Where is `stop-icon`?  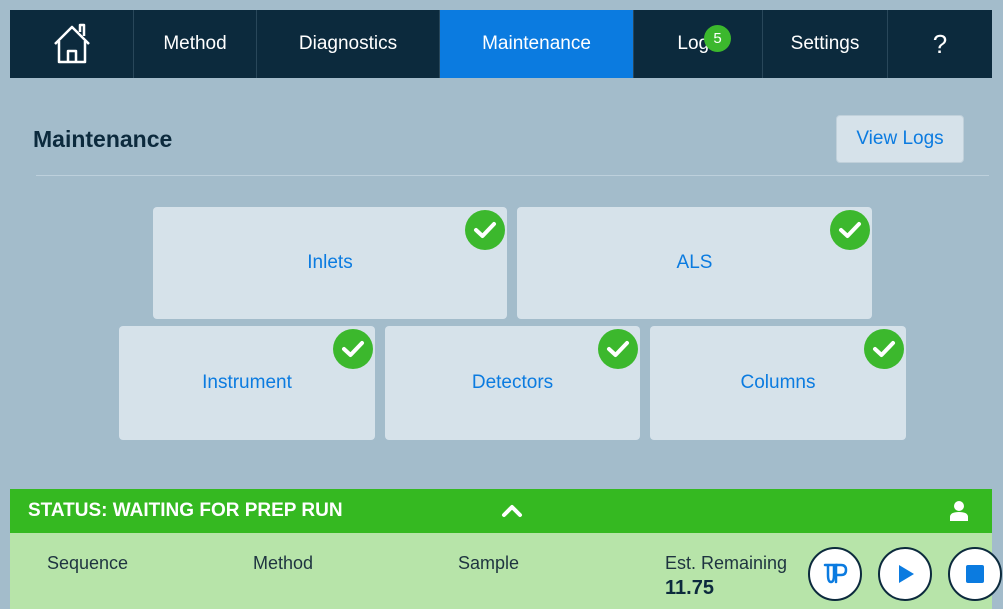 stop-icon is located at coordinates (975, 574).